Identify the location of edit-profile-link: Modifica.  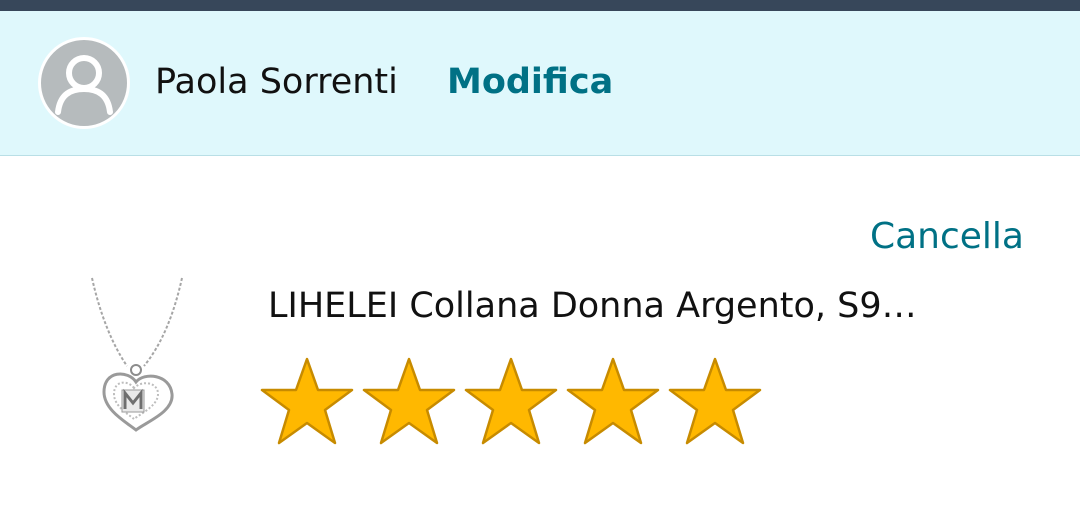
(530, 82).